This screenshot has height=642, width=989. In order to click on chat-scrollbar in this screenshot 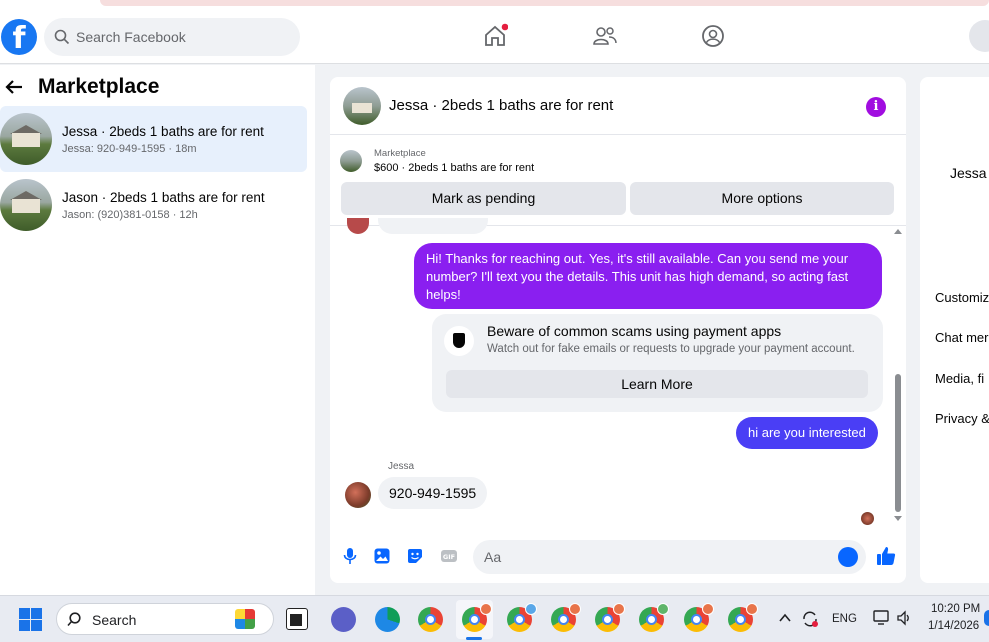, I will do `click(898, 375)`.